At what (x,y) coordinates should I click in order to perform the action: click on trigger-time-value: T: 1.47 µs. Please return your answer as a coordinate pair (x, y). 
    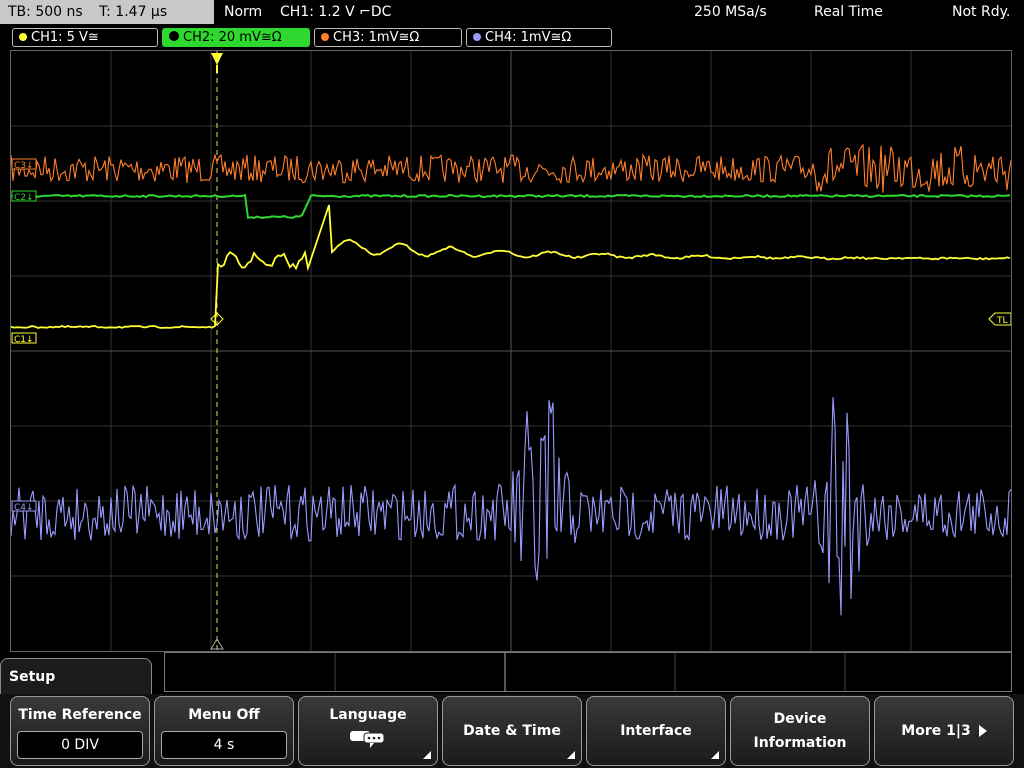
    Looking at the image, I should click on (133, 12).